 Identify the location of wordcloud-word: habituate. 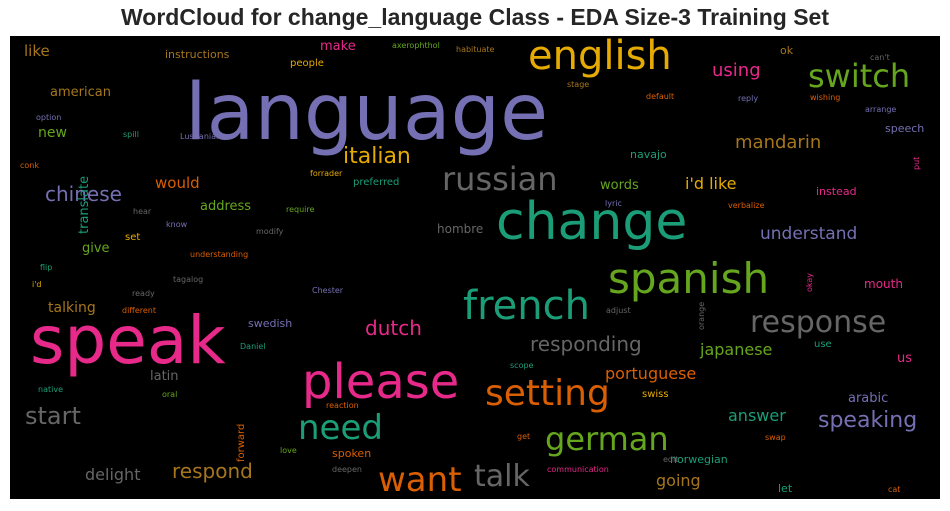
(475, 49).